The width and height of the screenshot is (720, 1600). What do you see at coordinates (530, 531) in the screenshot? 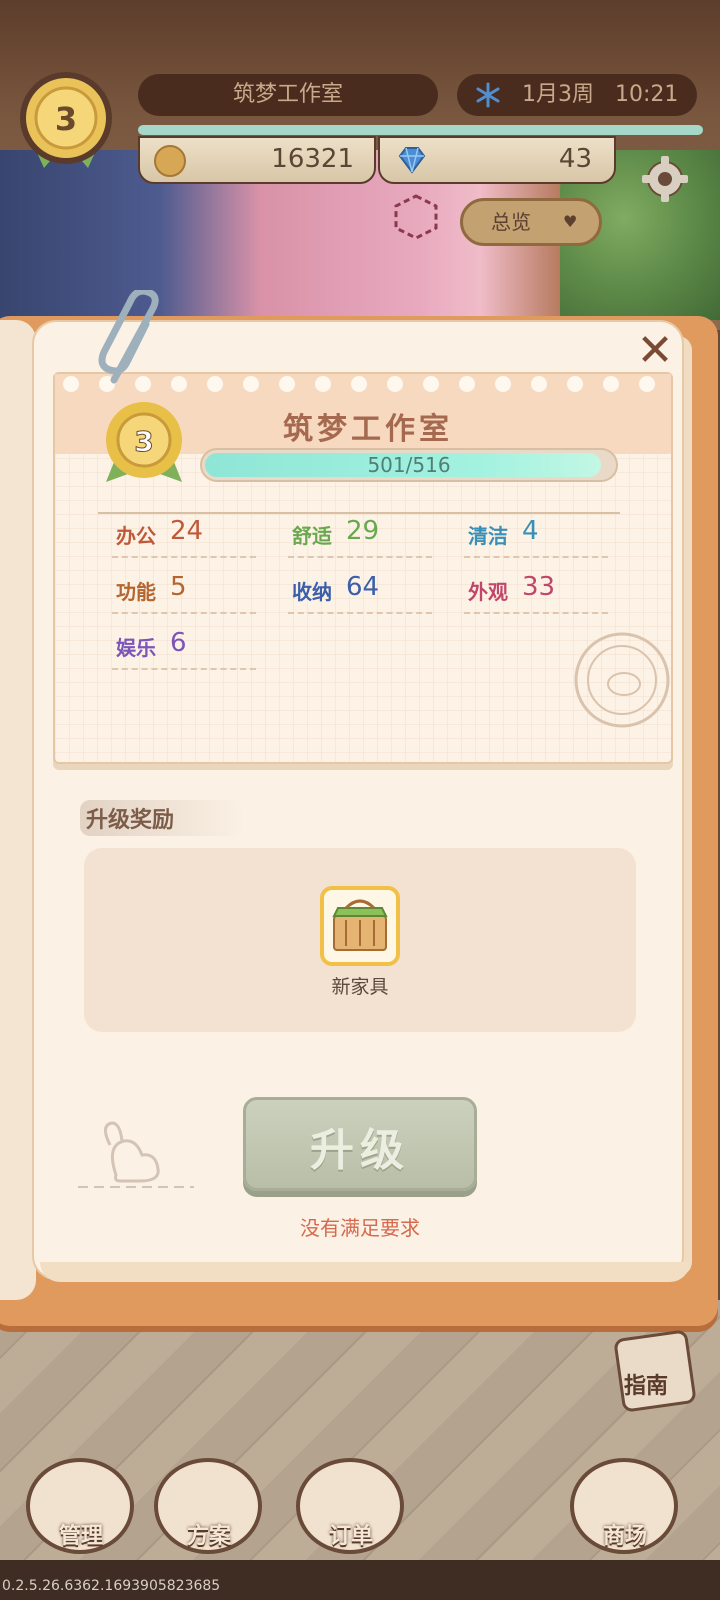
I see `stat-value: 4` at bounding box center [530, 531].